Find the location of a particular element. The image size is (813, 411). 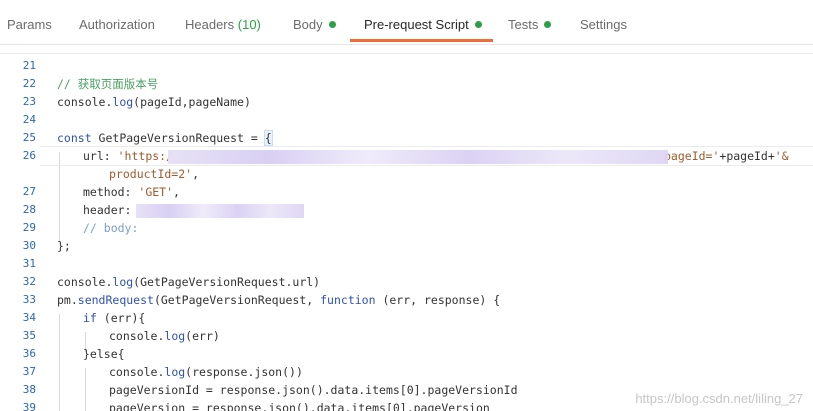

line-number: 30 is located at coordinates (29, 245).